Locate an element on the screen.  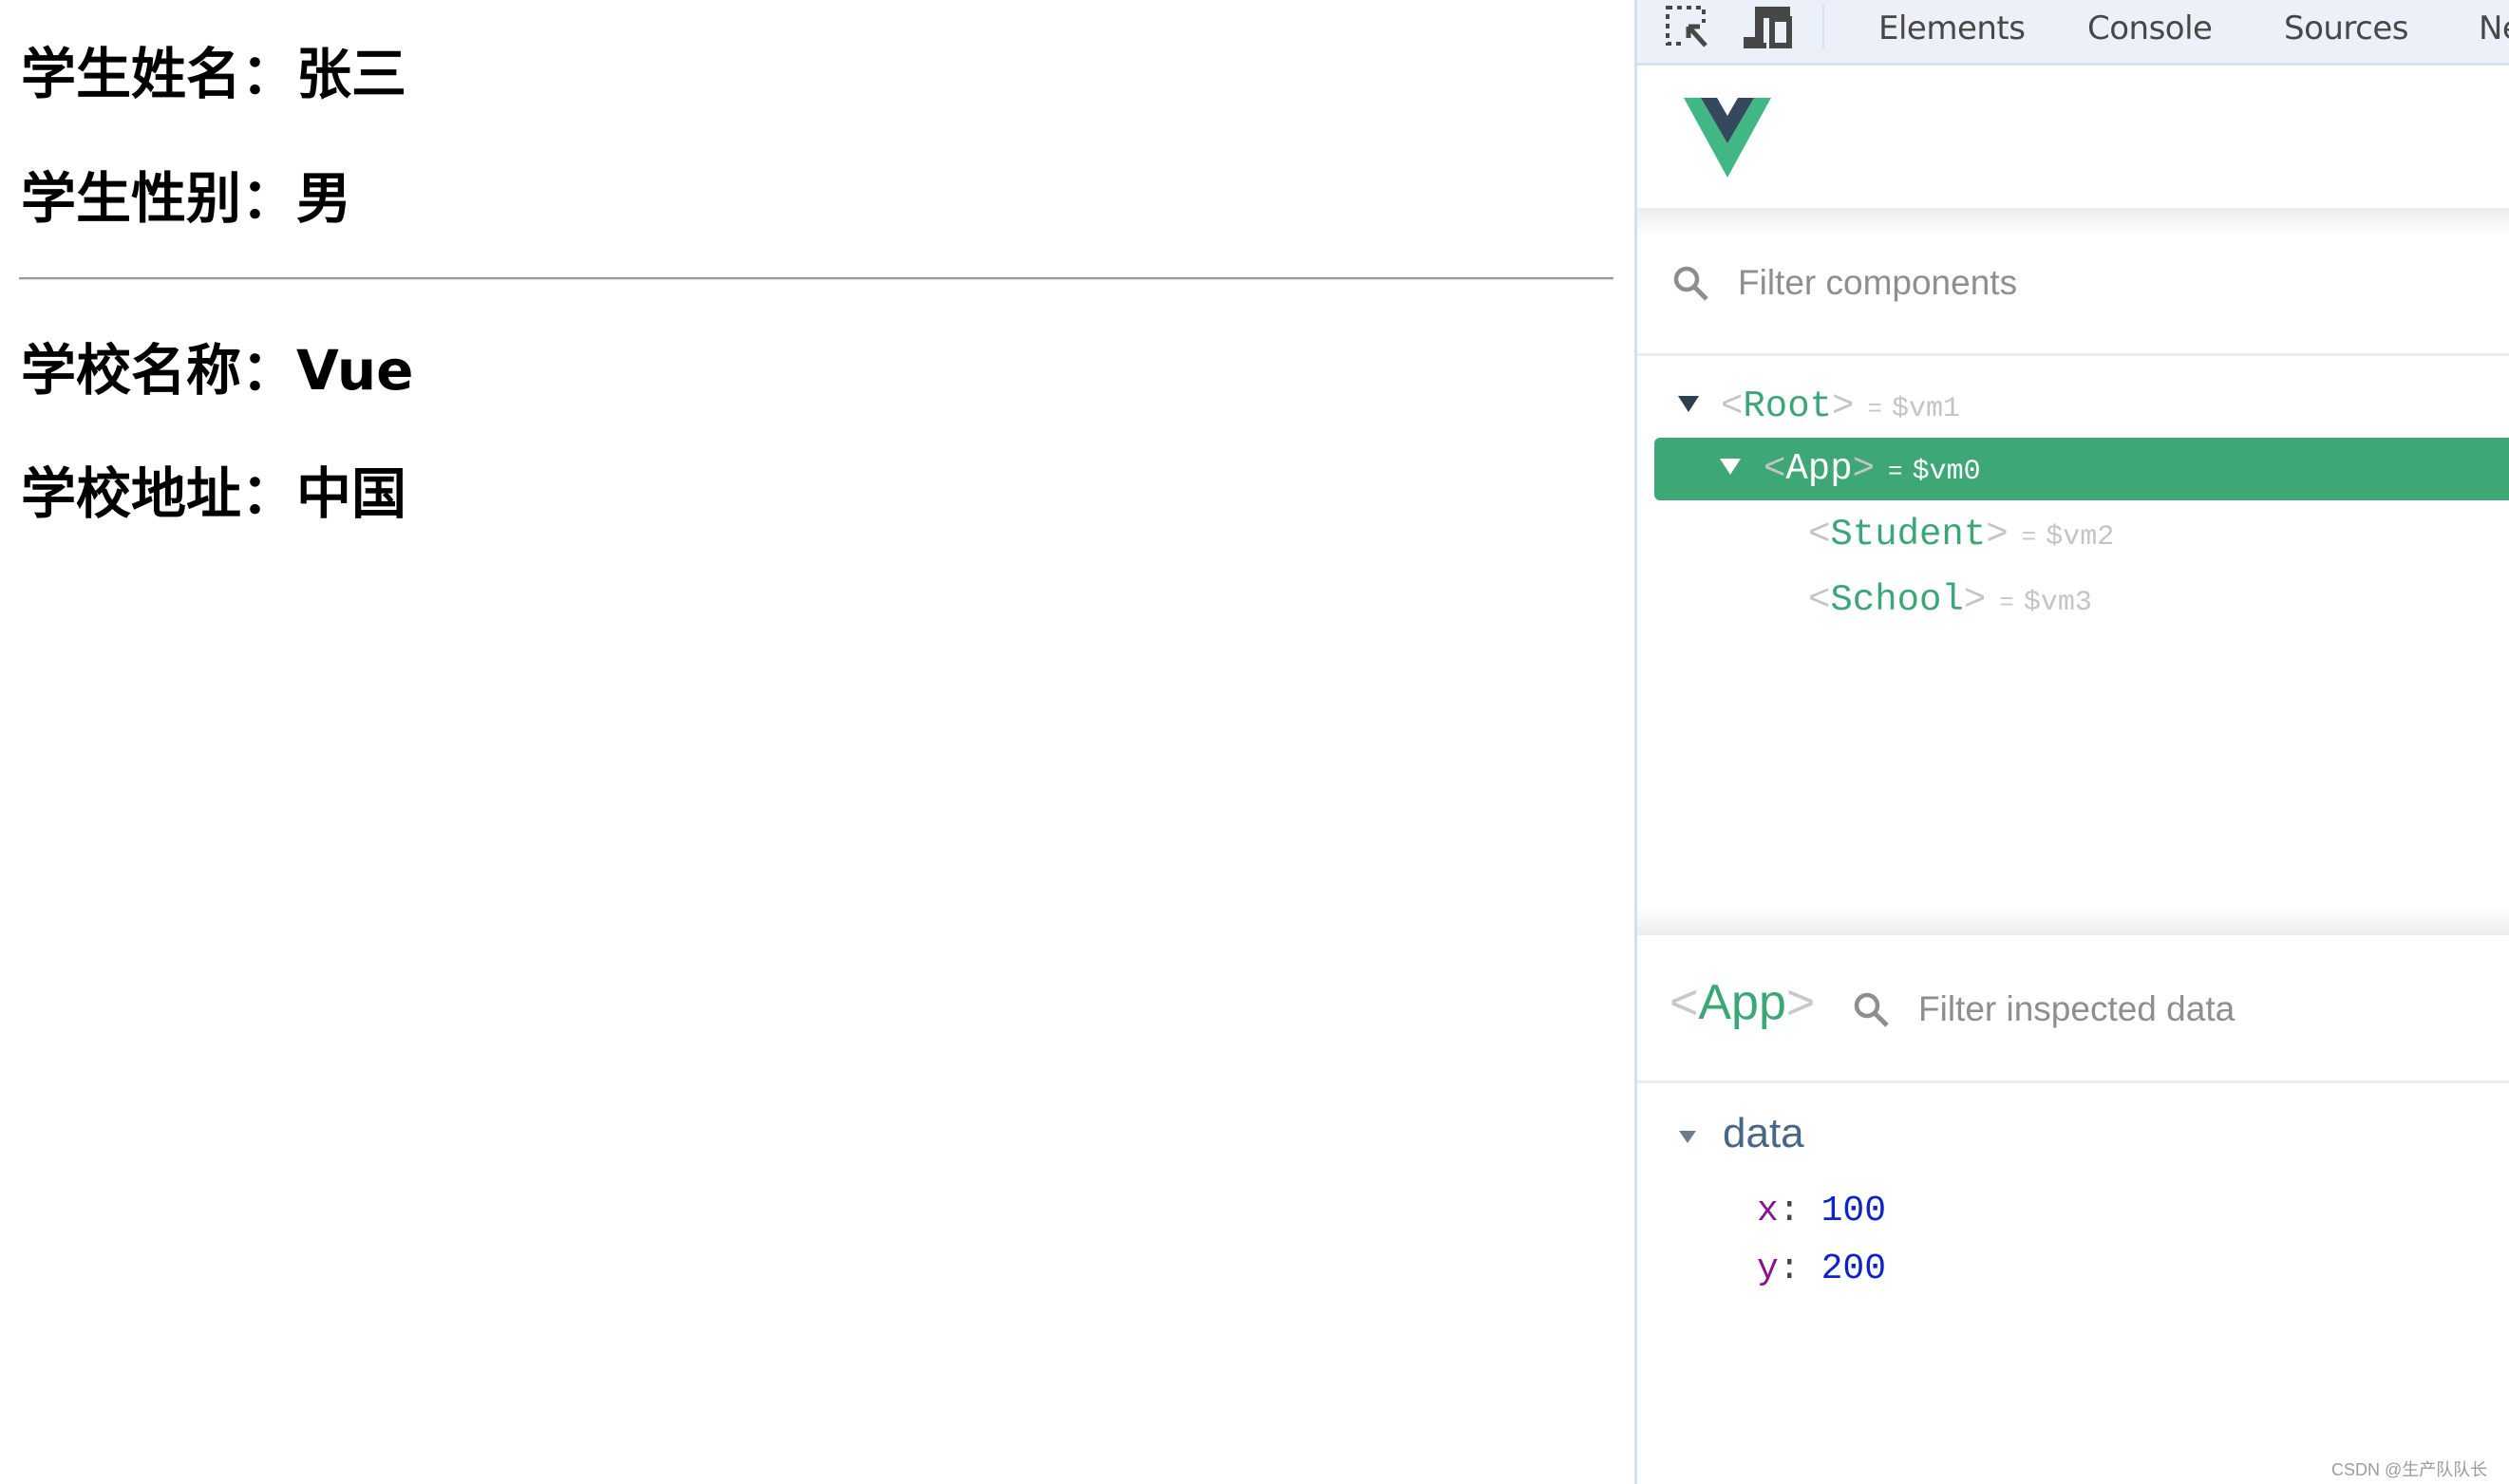
tab-console: Console is located at coordinates (2150, 29).